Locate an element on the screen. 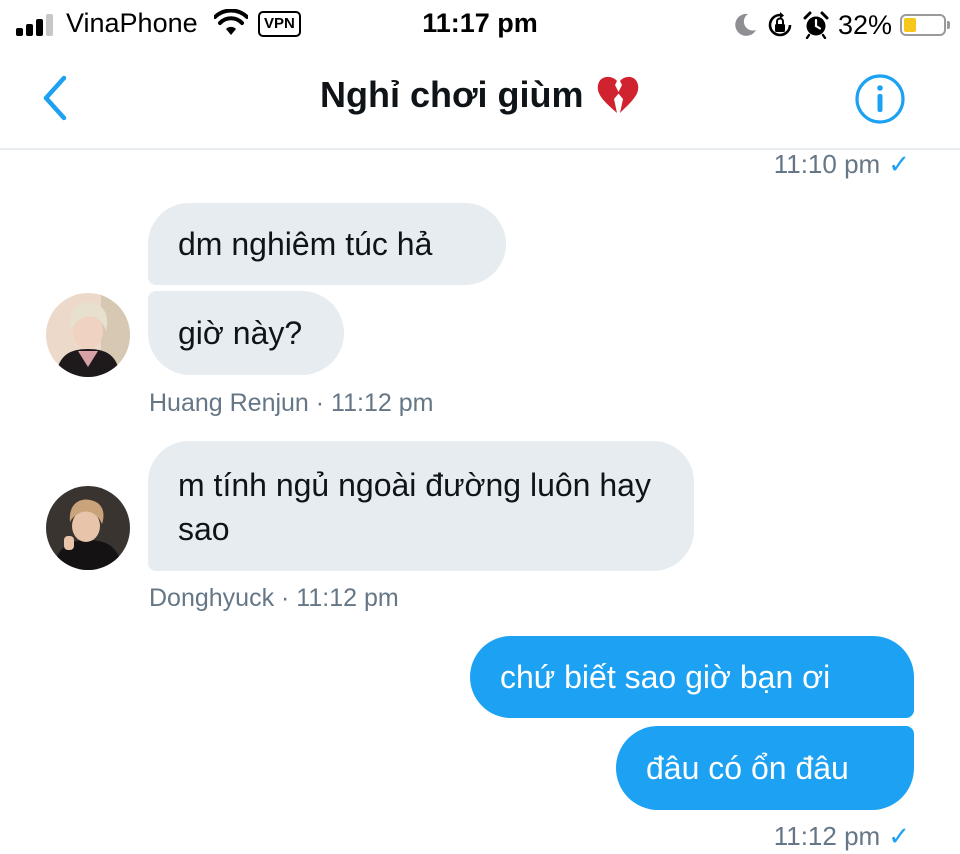 Image resolution: width=960 pixels, height=854 pixels. conversation-title: Nghỉ chơi giùm is located at coordinates (451, 94).